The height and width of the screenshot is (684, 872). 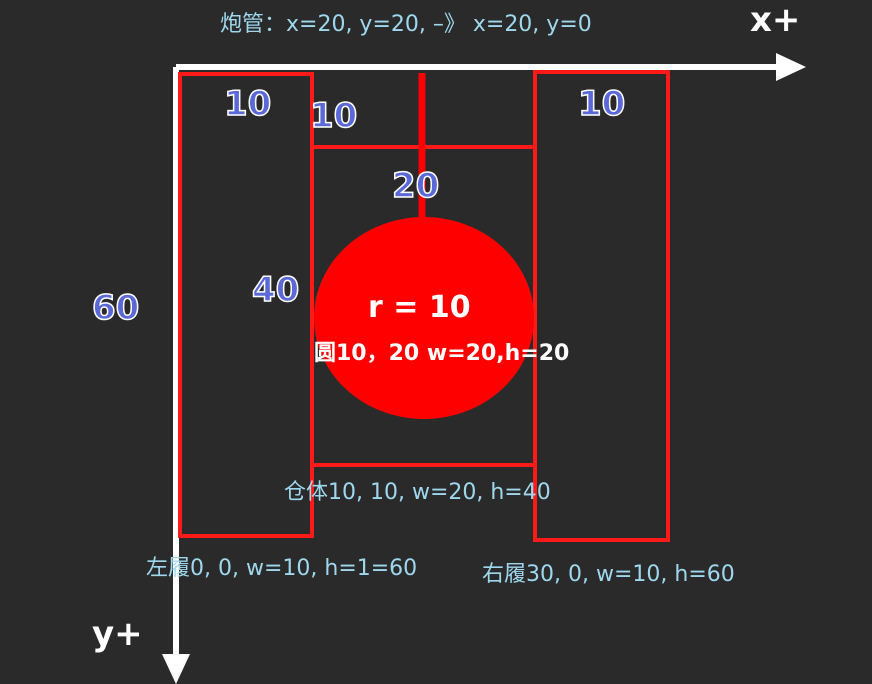 What do you see at coordinates (117, 634) in the screenshot?
I see `y-axis-label: y+` at bounding box center [117, 634].